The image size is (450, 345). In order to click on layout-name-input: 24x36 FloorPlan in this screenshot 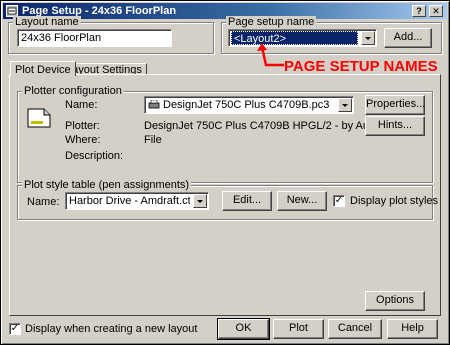, I will do `click(94, 38)`.